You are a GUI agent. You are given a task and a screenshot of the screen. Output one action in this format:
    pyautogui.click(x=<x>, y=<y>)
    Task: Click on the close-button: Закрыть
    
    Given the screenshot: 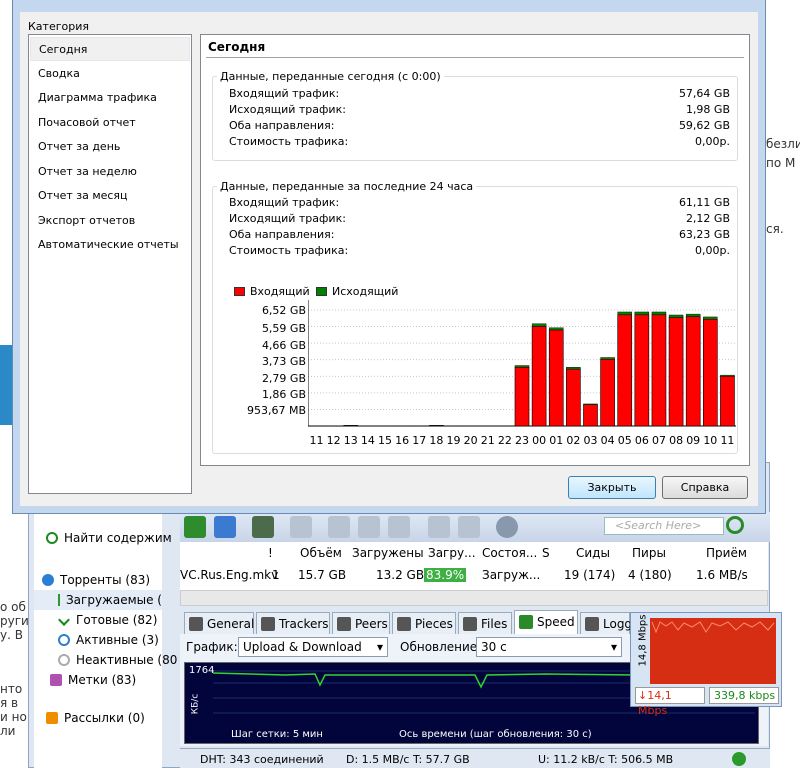 What is the action you would take?
    pyautogui.click(x=612, y=487)
    